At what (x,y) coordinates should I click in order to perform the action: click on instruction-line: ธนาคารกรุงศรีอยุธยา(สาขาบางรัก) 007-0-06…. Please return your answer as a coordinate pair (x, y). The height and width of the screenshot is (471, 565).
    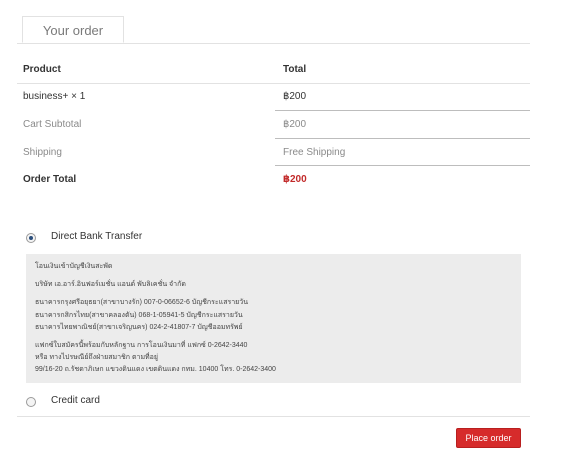
    Looking at the image, I should click on (141, 302).